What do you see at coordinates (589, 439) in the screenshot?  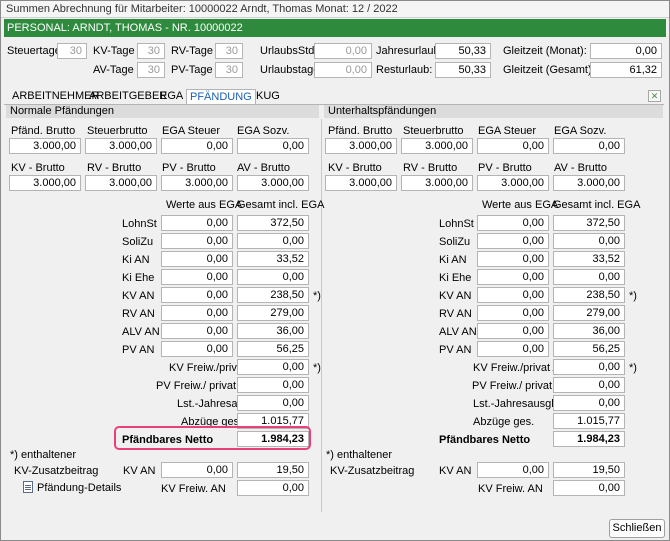 I see `right-netto-field: 1.984,23` at bounding box center [589, 439].